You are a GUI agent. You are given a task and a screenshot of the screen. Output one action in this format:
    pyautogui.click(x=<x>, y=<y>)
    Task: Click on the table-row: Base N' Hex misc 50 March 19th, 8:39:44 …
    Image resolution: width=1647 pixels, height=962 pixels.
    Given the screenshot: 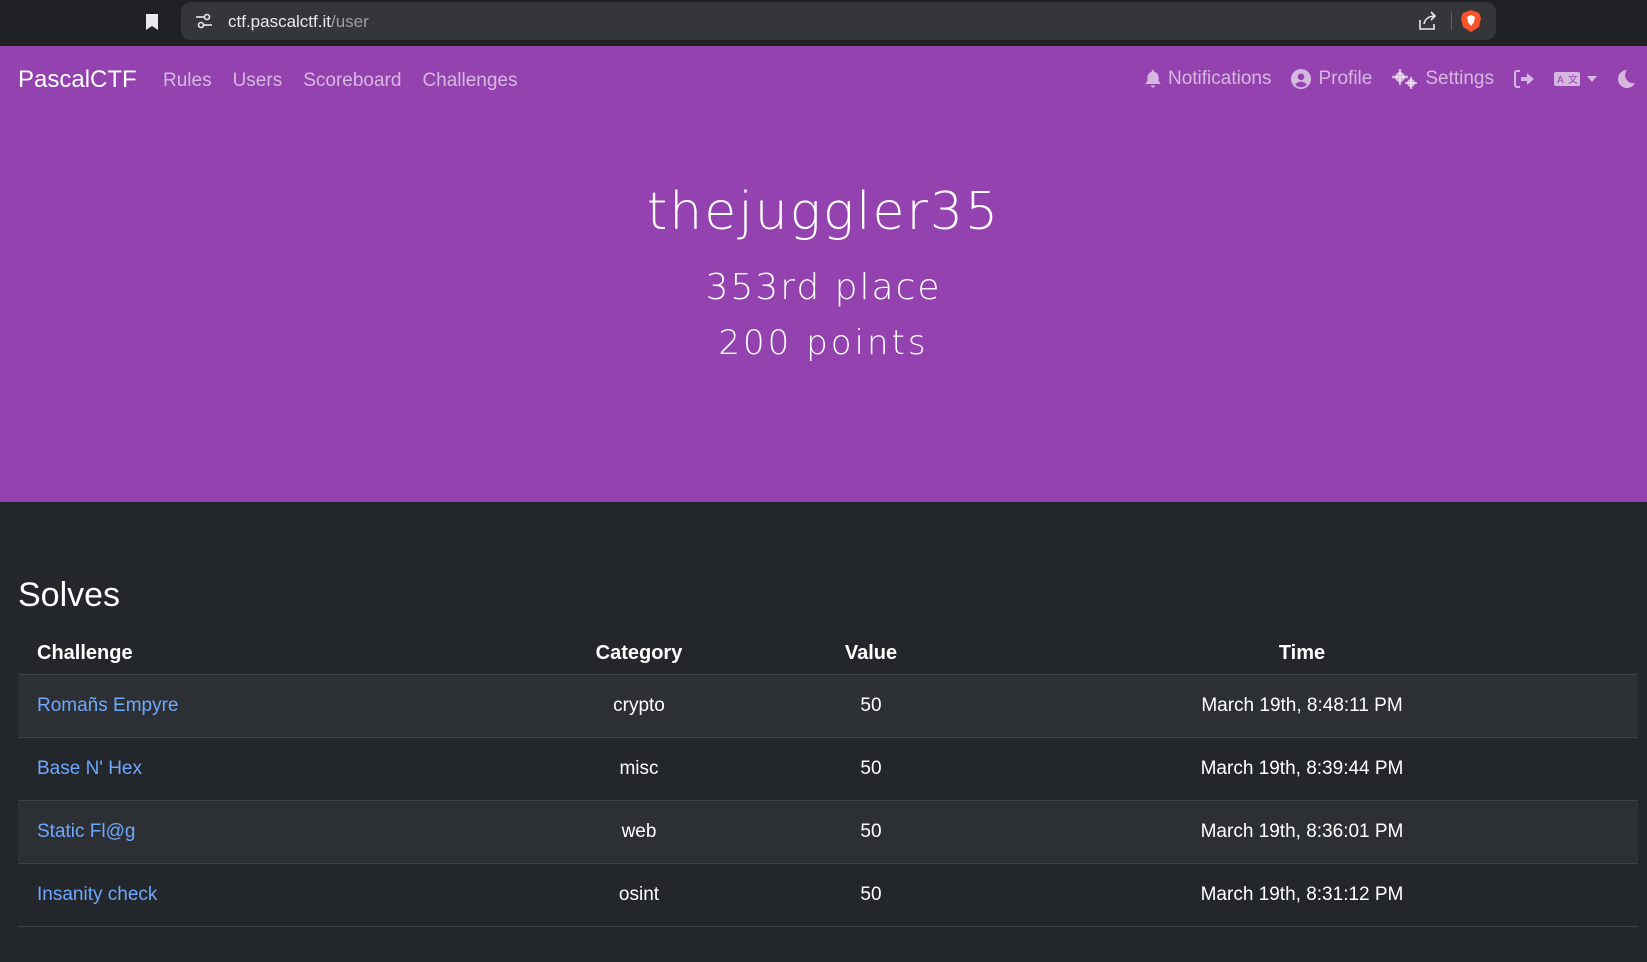 What is the action you would take?
    pyautogui.click(x=828, y=769)
    